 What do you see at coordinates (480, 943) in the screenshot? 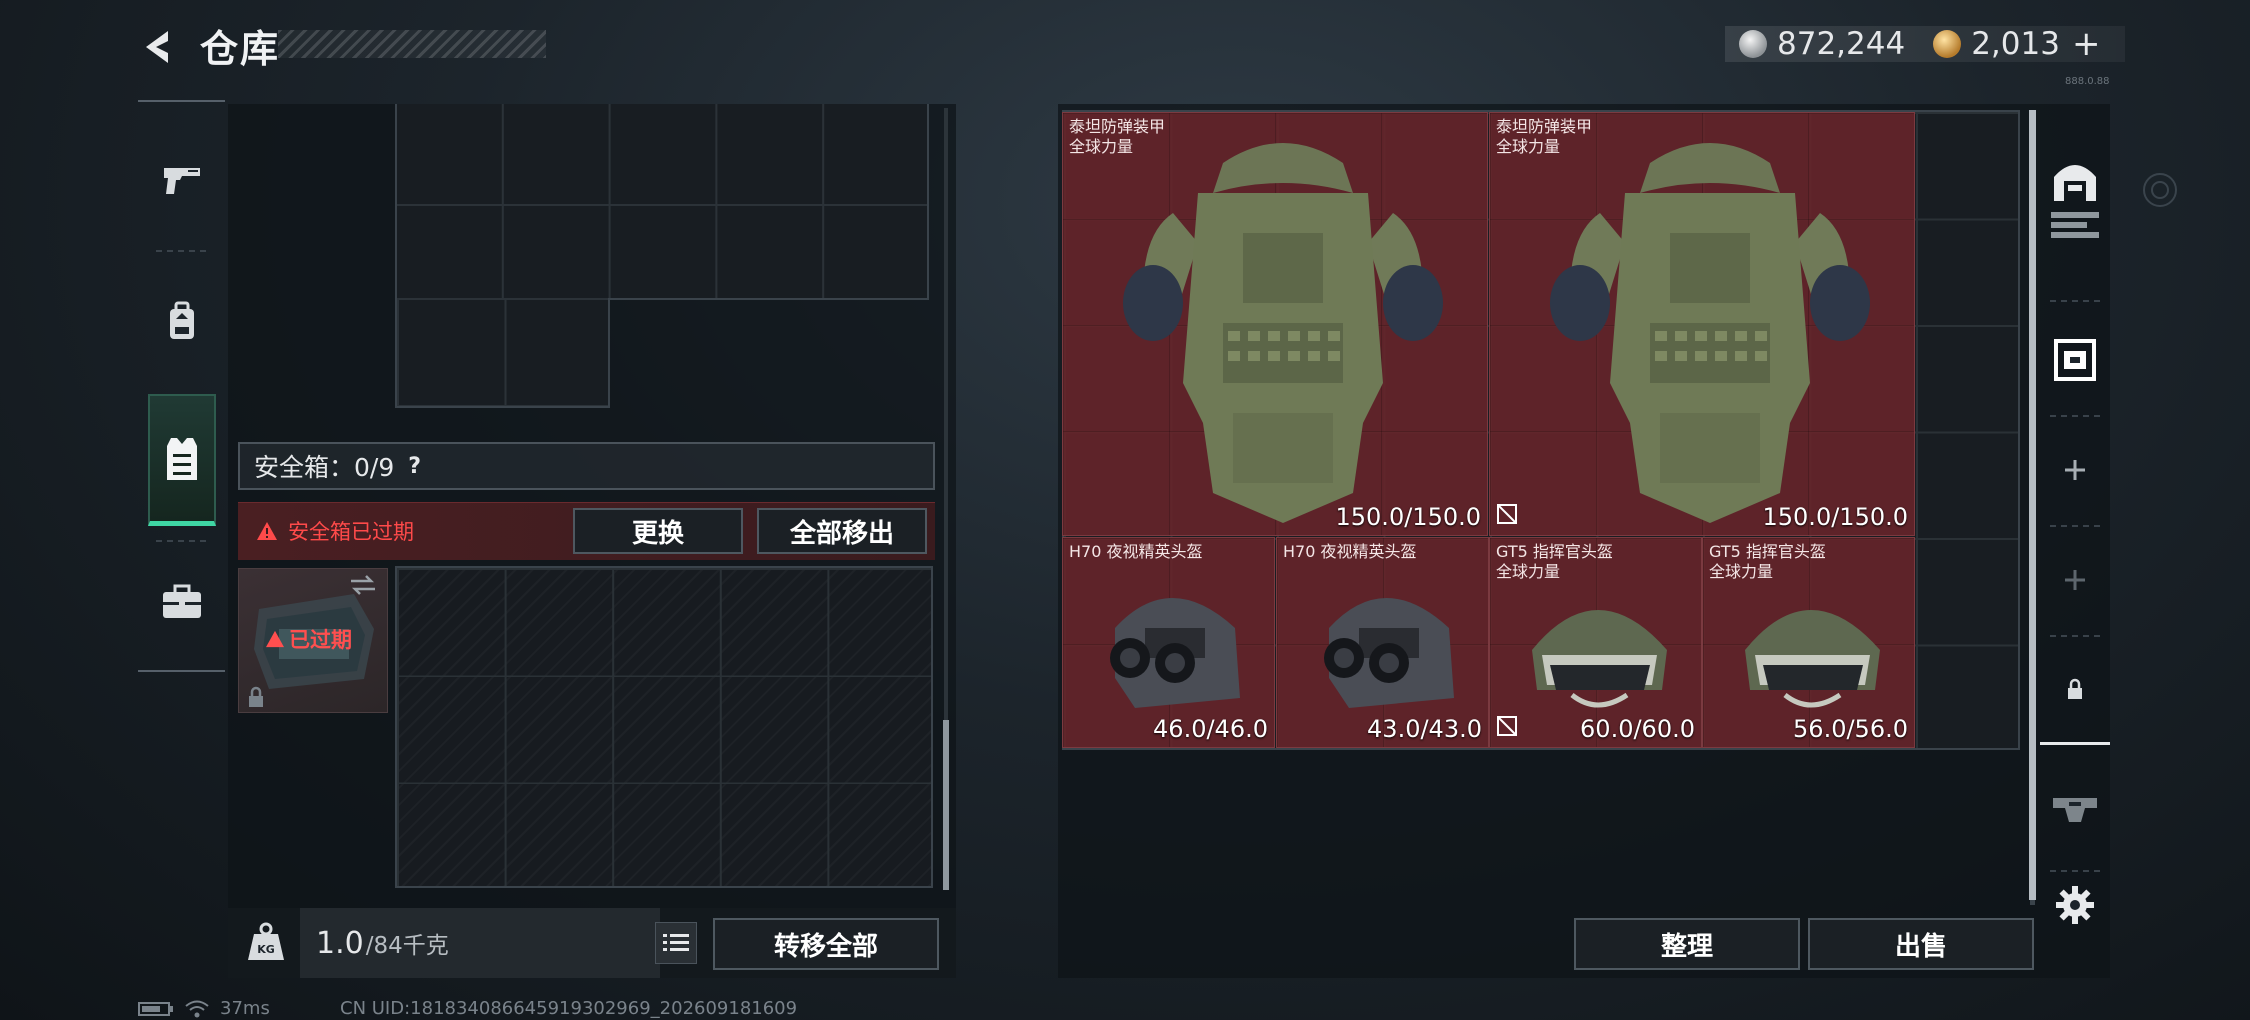
I see `weight-display: 1.0 /84千克` at bounding box center [480, 943].